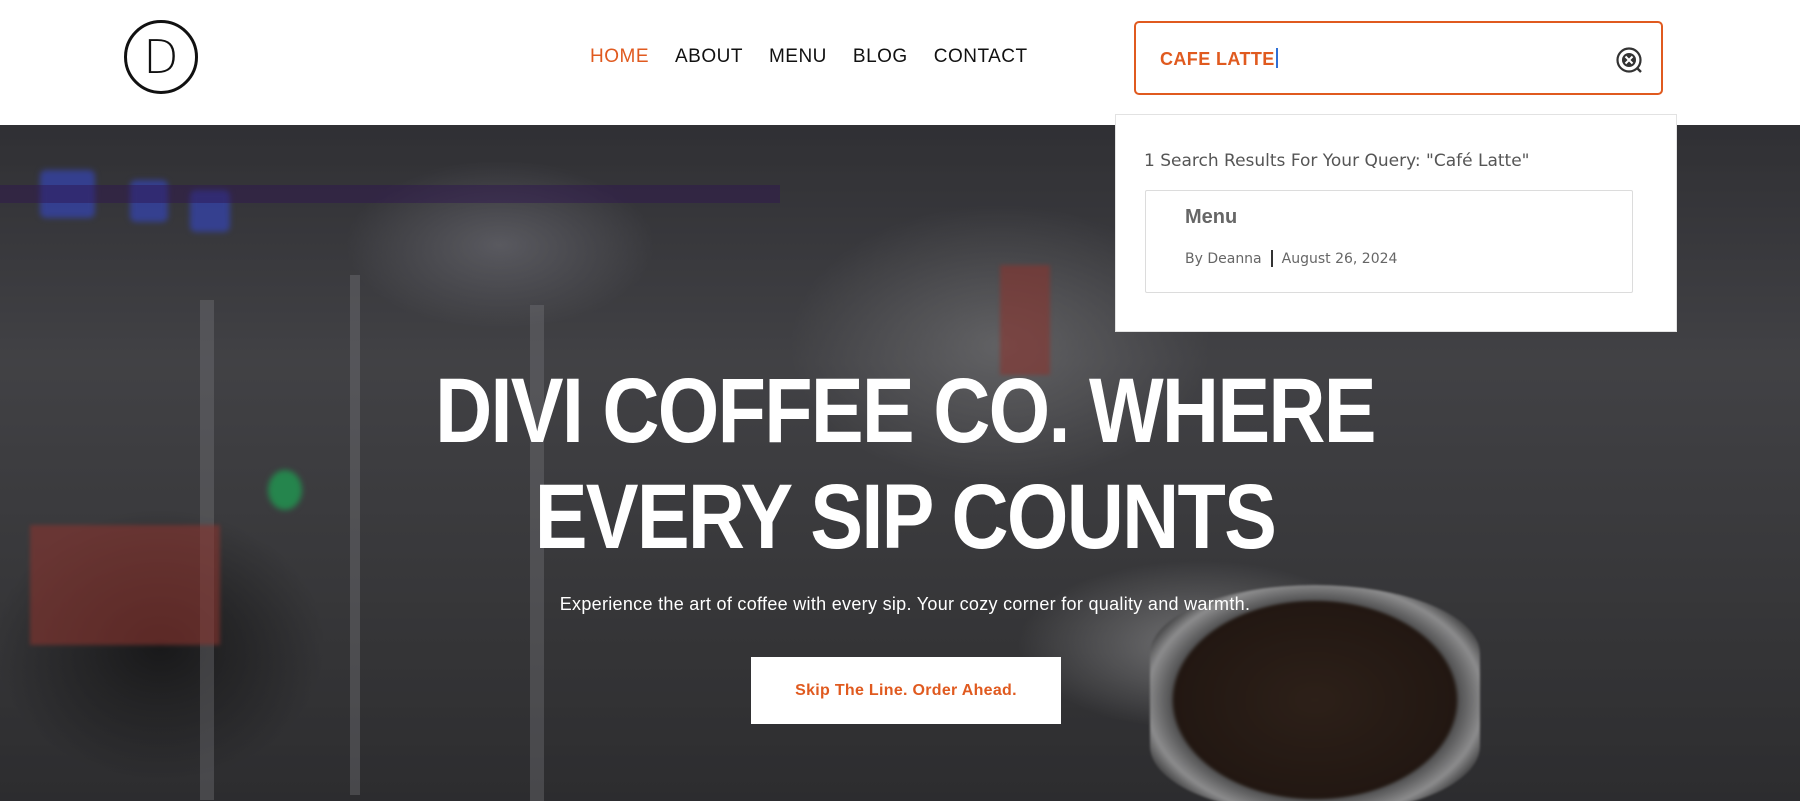 This screenshot has width=1800, height=801. I want to click on hero-title-line-2: EVERY SIP COUNTS, so click(905, 517).